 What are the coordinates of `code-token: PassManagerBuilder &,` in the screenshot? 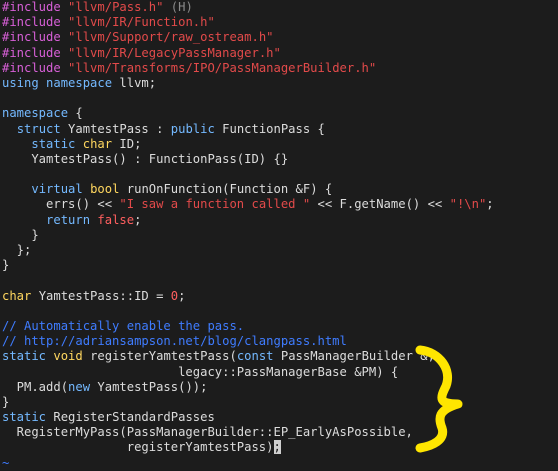 It's located at (354, 356).